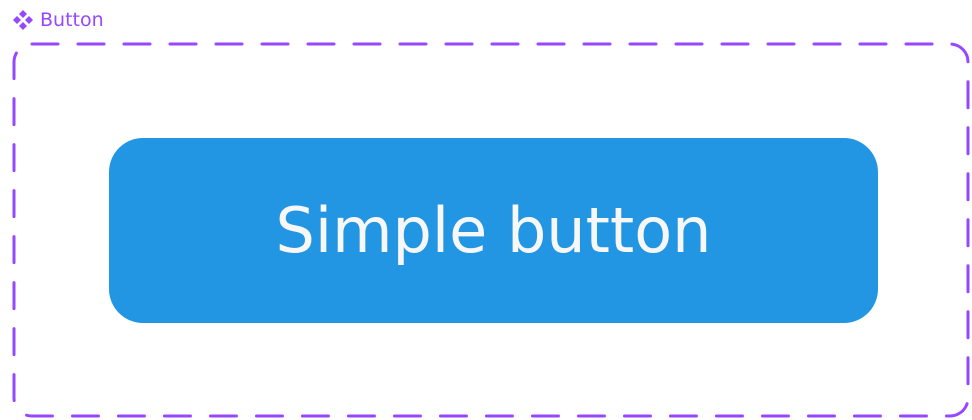  I want to click on component-label-text: Button, so click(72, 20).